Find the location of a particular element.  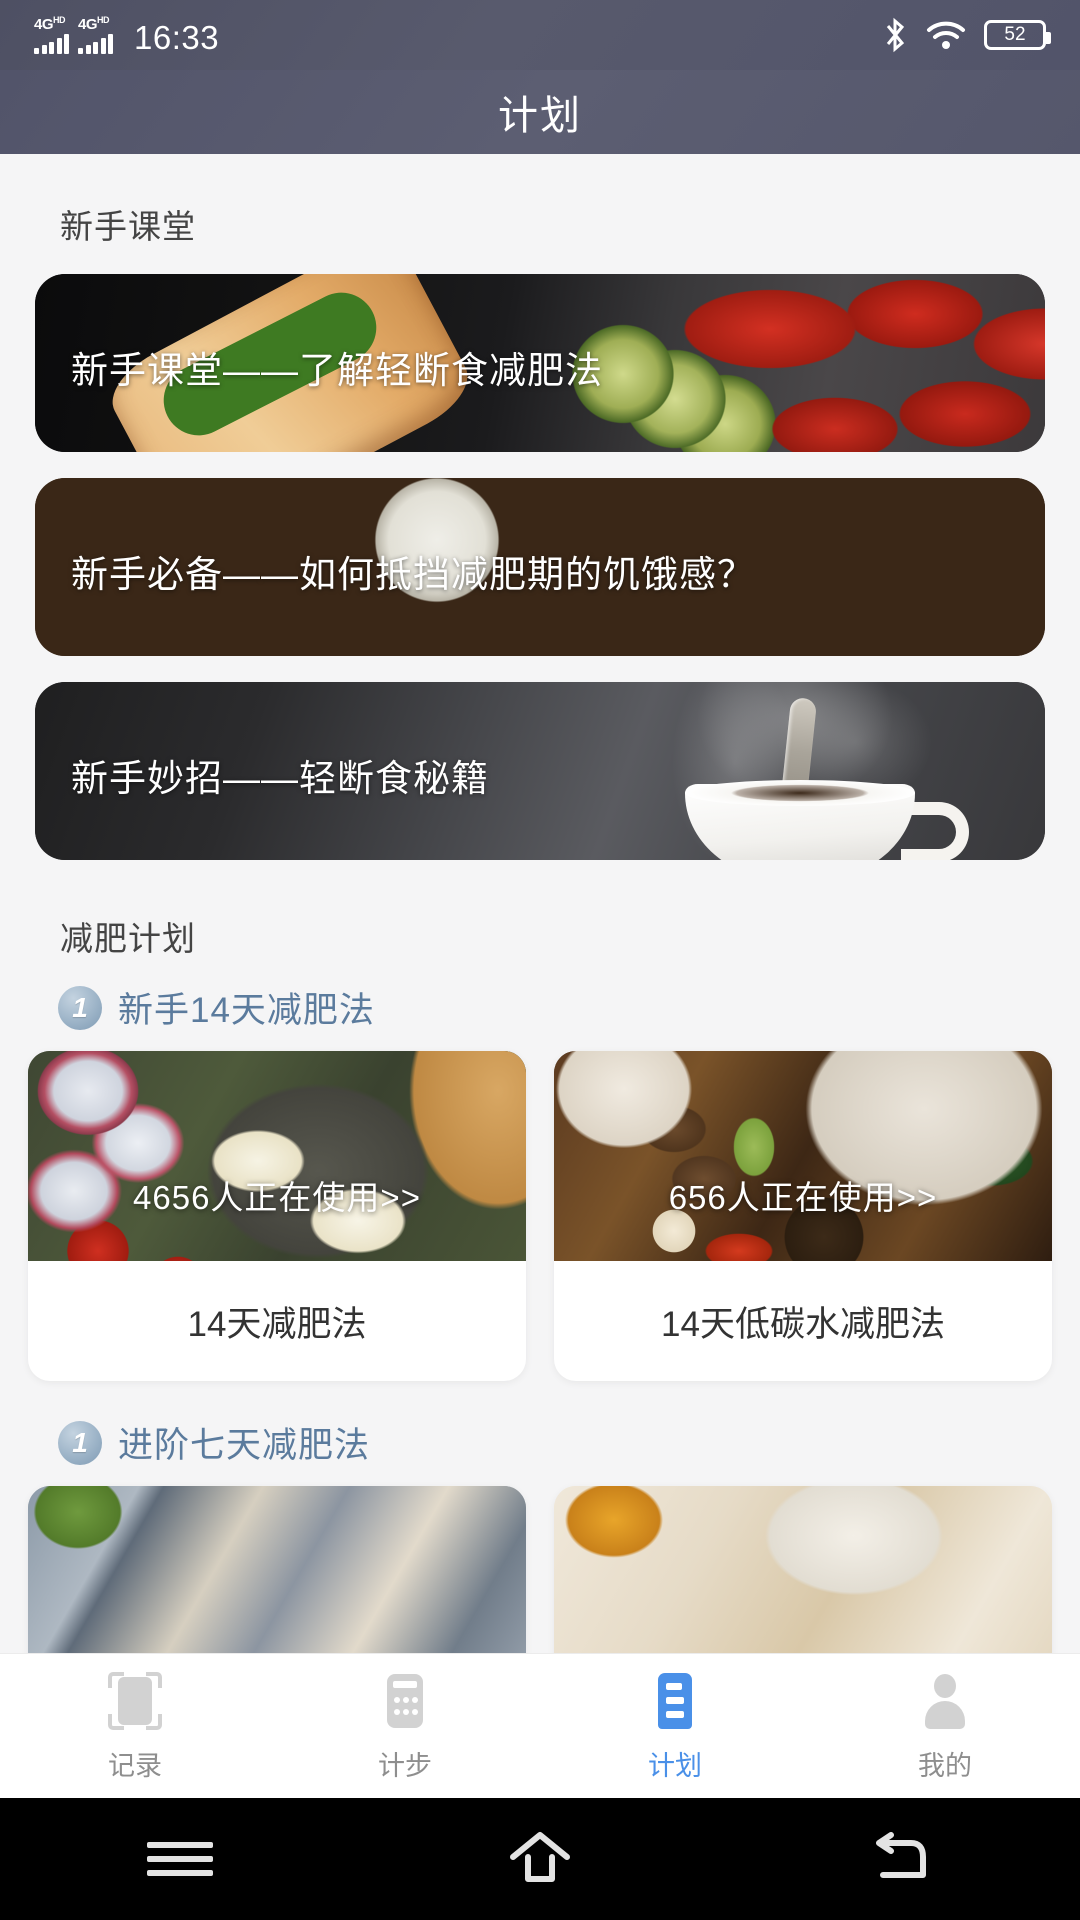

plan-card-name-2: 14天低碳水减肥法 is located at coordinates (803, 1324).